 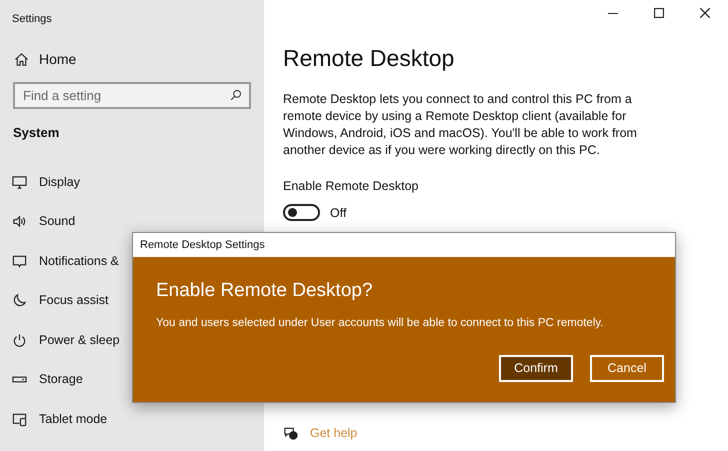 What do you see at coordinates (627, 368) in the screenshot?
I see `dialog-button: Cancel` at bounding box center [627, 368].